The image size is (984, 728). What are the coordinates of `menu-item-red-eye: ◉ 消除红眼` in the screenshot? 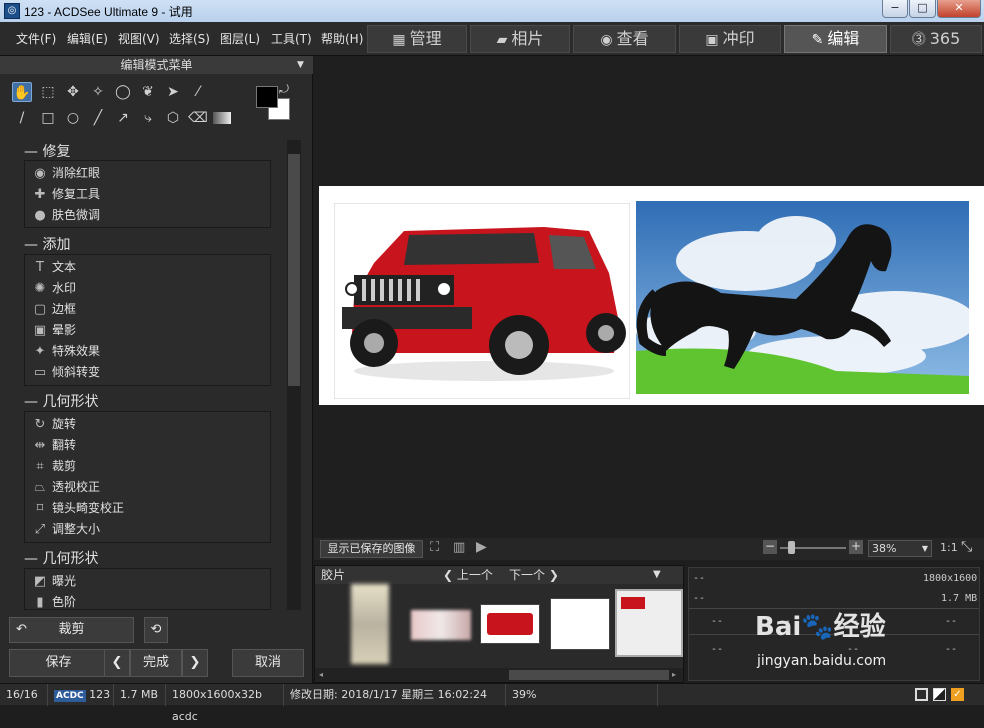 It's located at (65, 173).